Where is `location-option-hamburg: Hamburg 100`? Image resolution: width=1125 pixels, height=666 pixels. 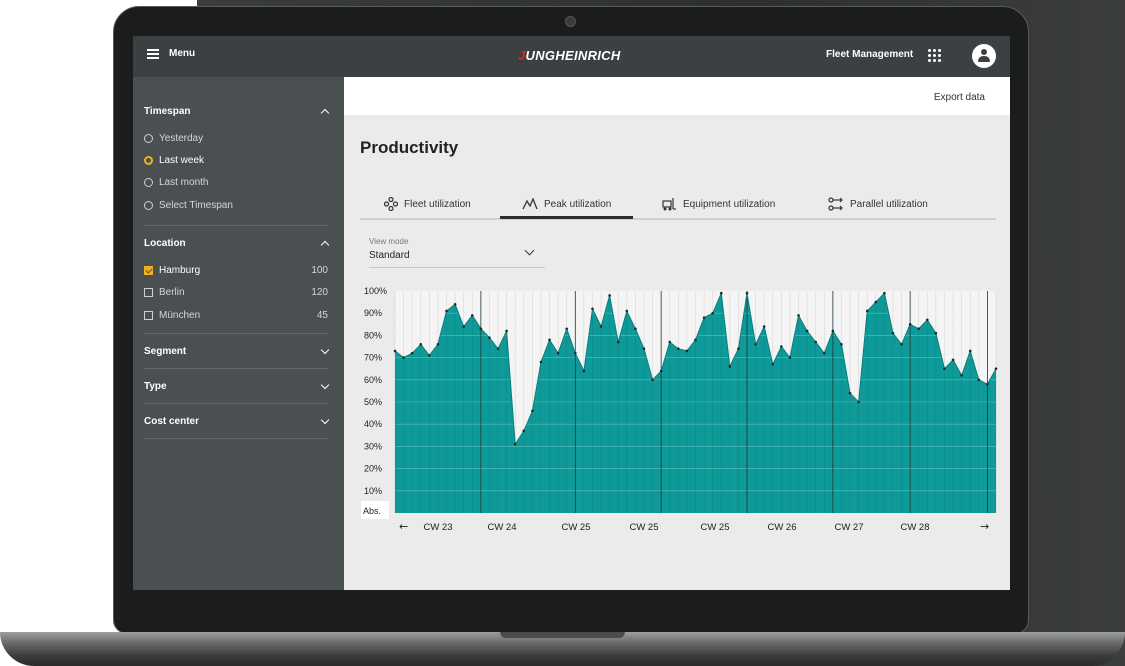 location-option-hamburg: Hamburg 100 is located at coordinates (236, 270).